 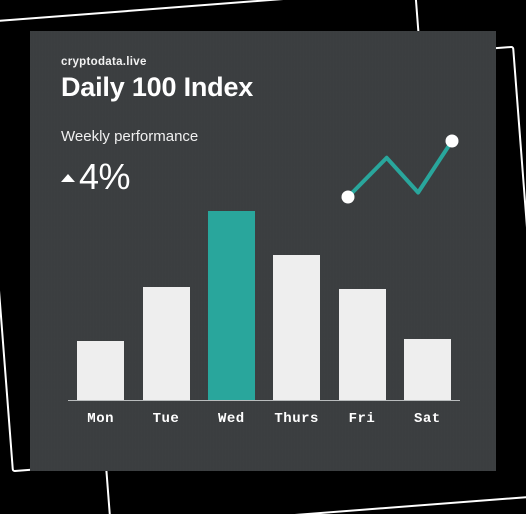 I want to click on tick-label-wed: Wed, so click(x=231, y=419).